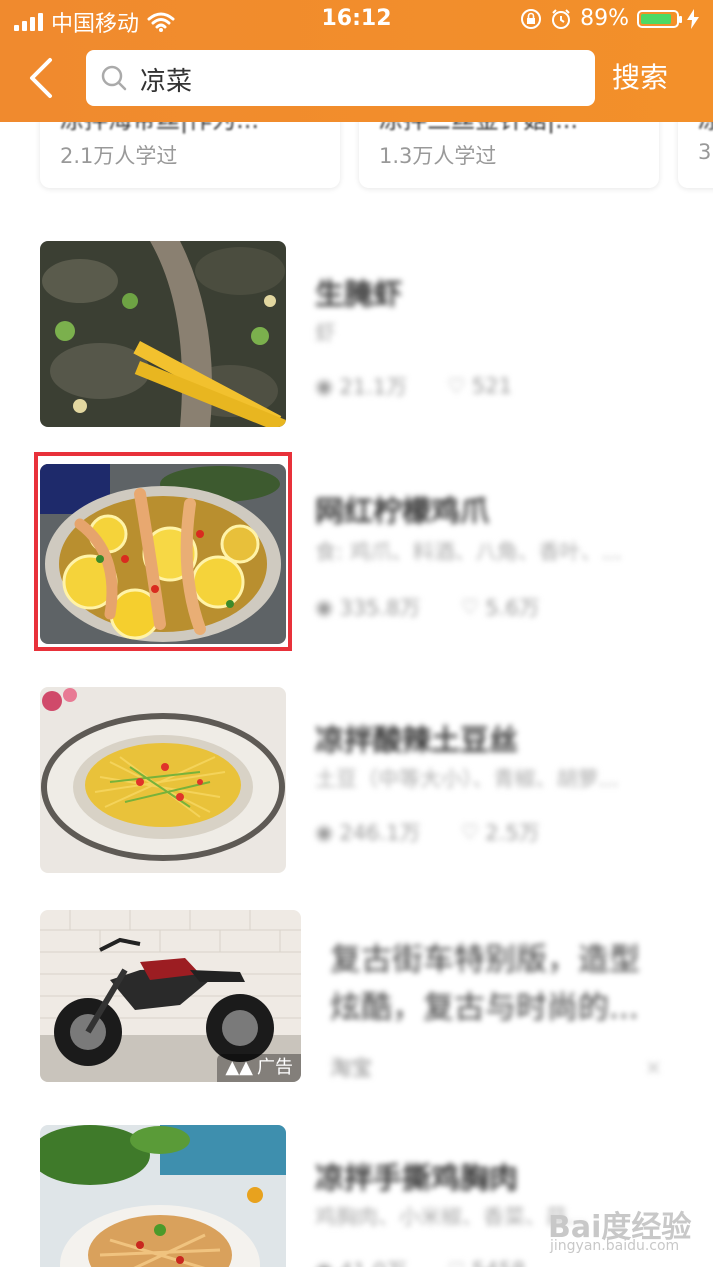 The height and width of the screenshot is (1267, 713). Describe the element at coordinates (351, 1068) in the screenshot. I see `ad-source: 淘宝` at that location.